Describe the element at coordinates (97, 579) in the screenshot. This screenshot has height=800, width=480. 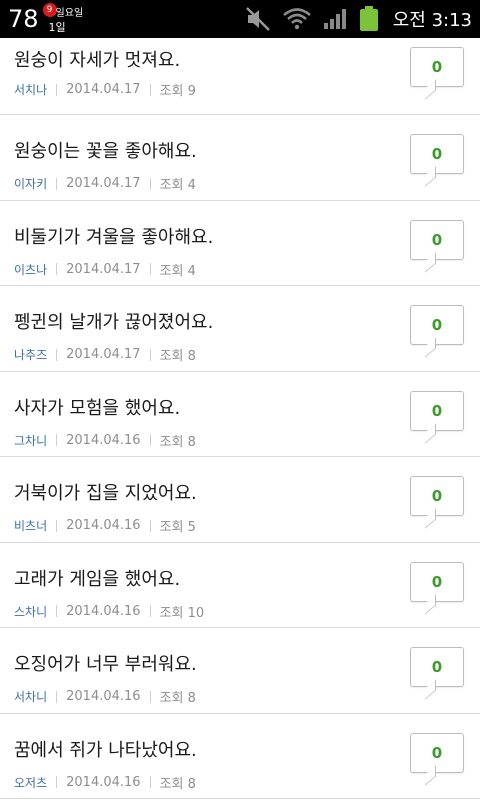
I see `post-title: 고래가 게임을 했어요.` at that location.